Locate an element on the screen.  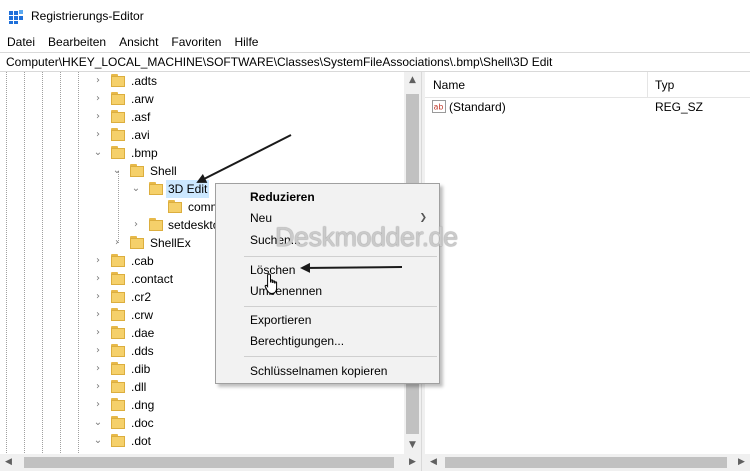
menu-item-delete: Löschen is located at coordinates (327, 270).